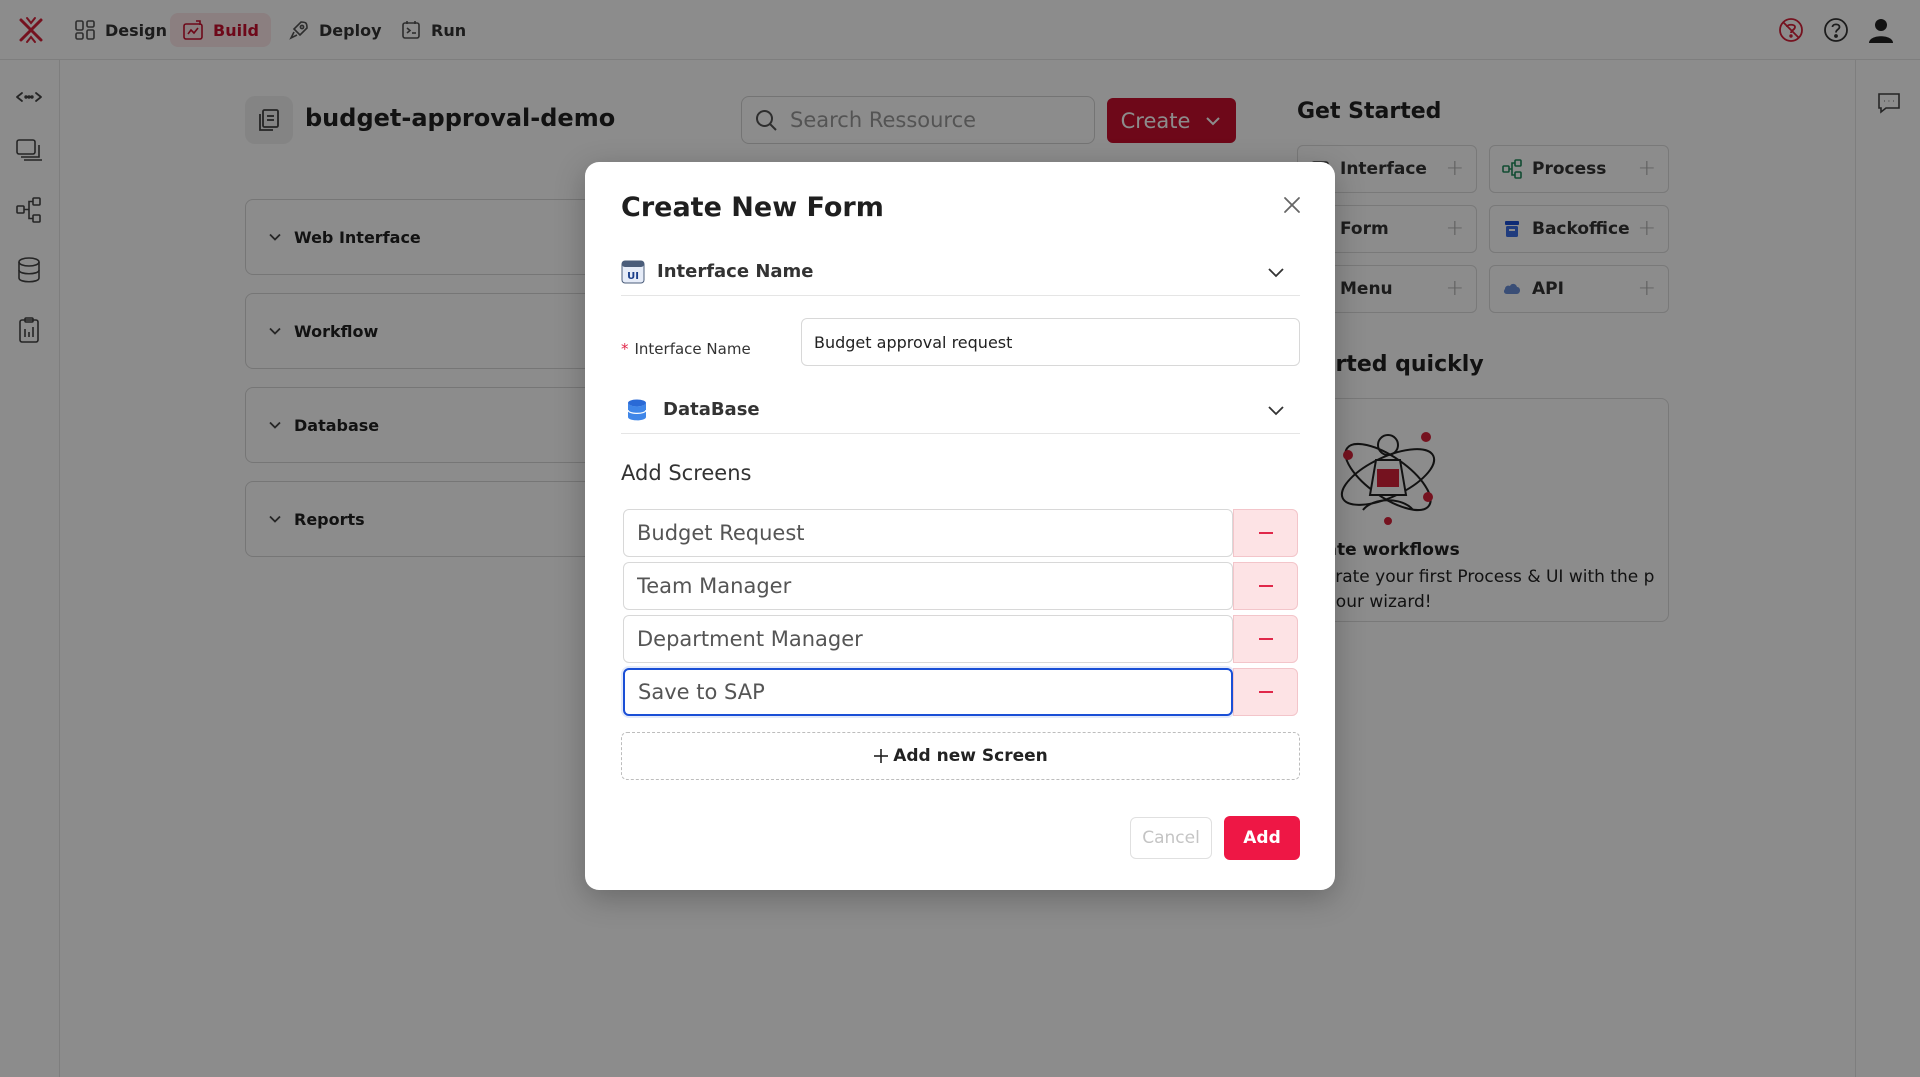 The height and width of the screenshot is (1077, 1920). I want to click on ui-badge-text: UI, so click(633, 276).